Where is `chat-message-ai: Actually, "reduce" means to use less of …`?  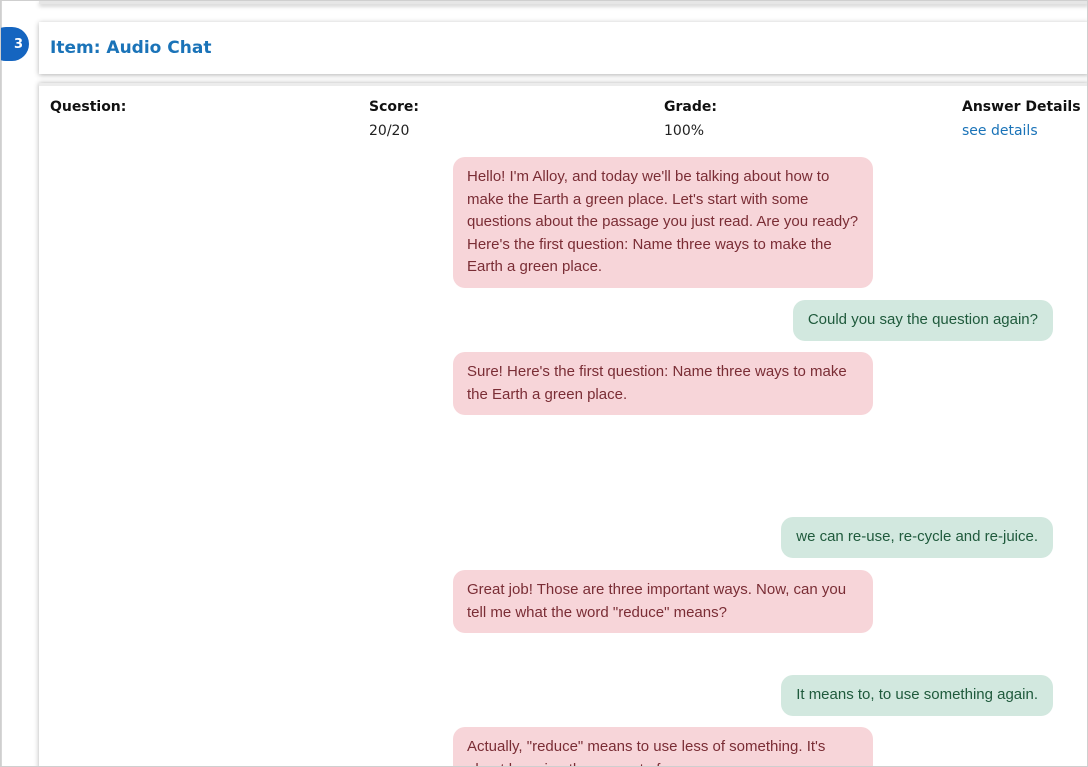
chat-message-ai: Actually, "reduce" means to use less of … is located at coordinates (663, 746).